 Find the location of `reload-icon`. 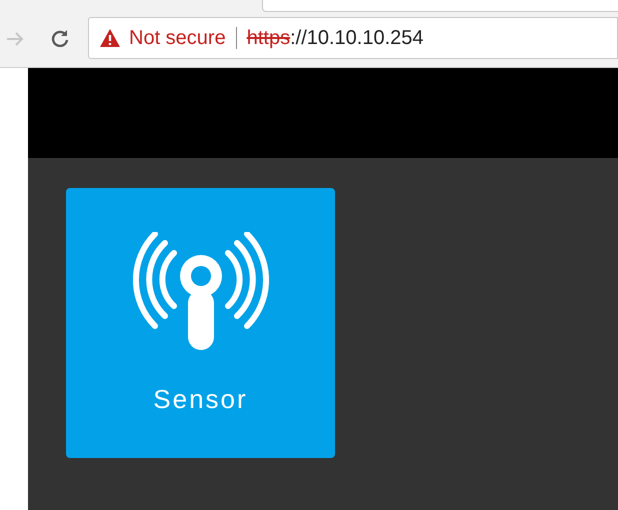

reload-icon is located at coordinates (60, 38).